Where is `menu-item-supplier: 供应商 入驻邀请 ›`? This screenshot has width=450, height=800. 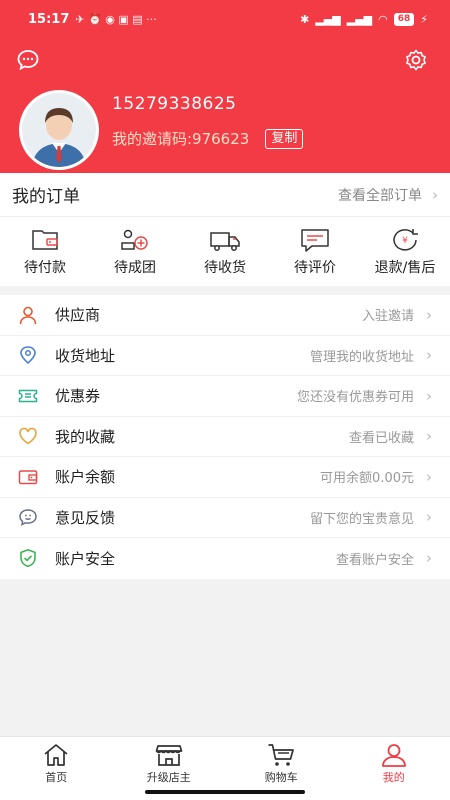 menu-item-supplier: 供应商 入驻邀请 › is located at coordinates (225, 315).